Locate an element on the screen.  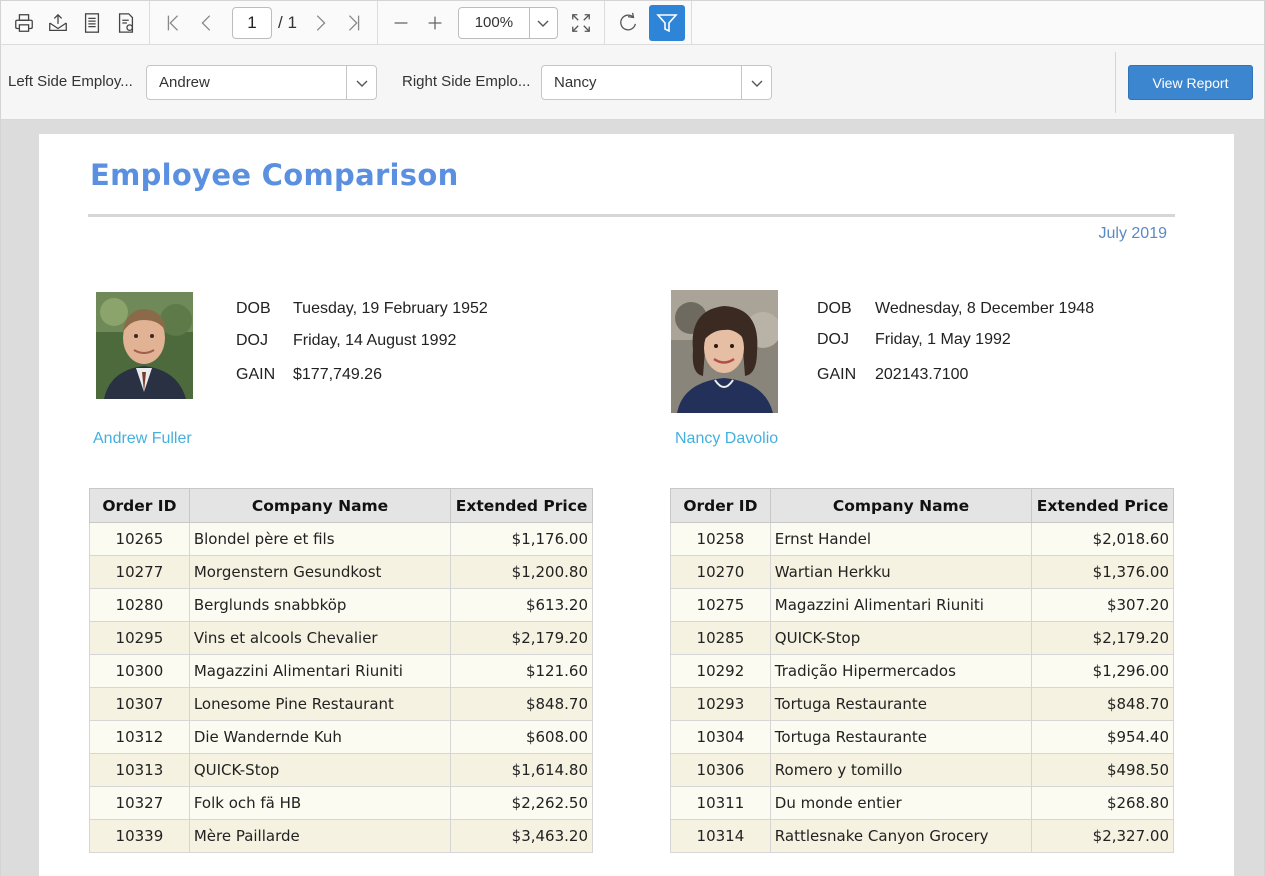
order-id-cell: 10280 is located at coordinates (139, 605).